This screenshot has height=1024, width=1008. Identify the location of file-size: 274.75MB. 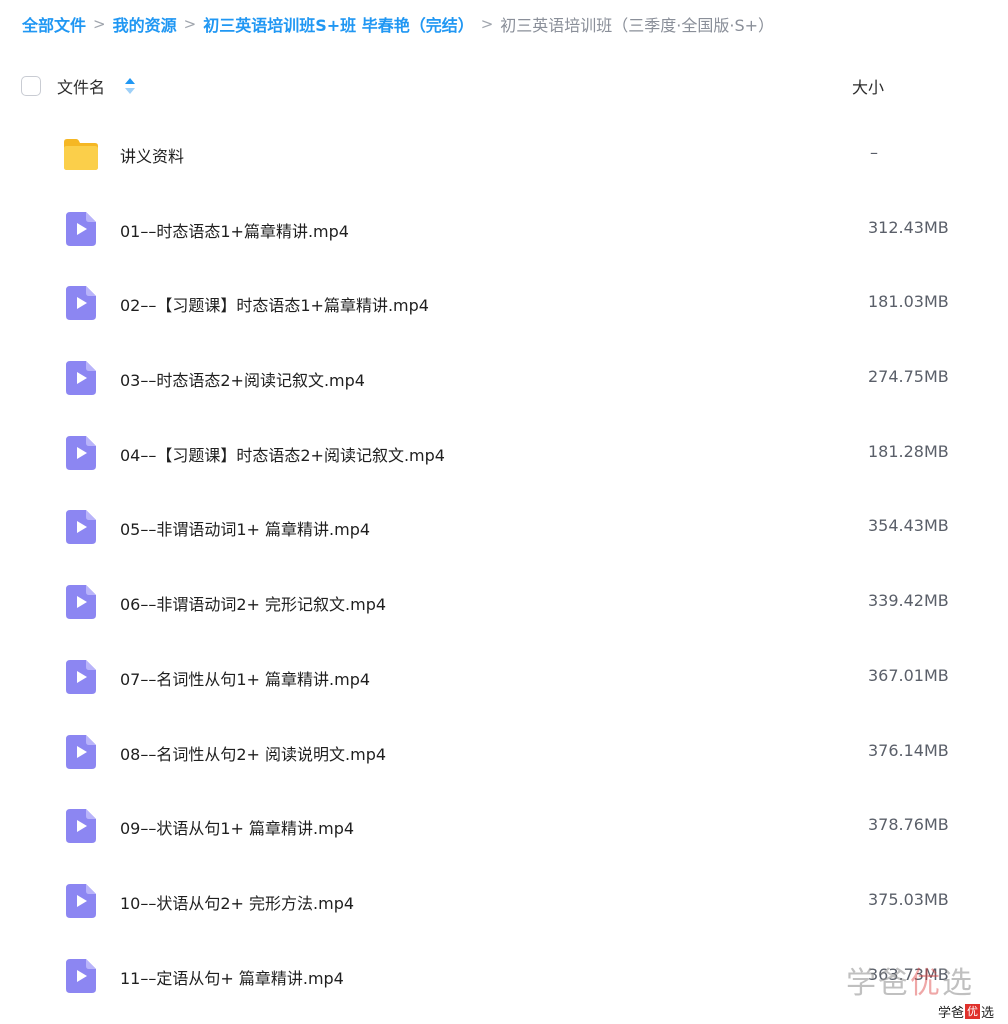
(908, 377).